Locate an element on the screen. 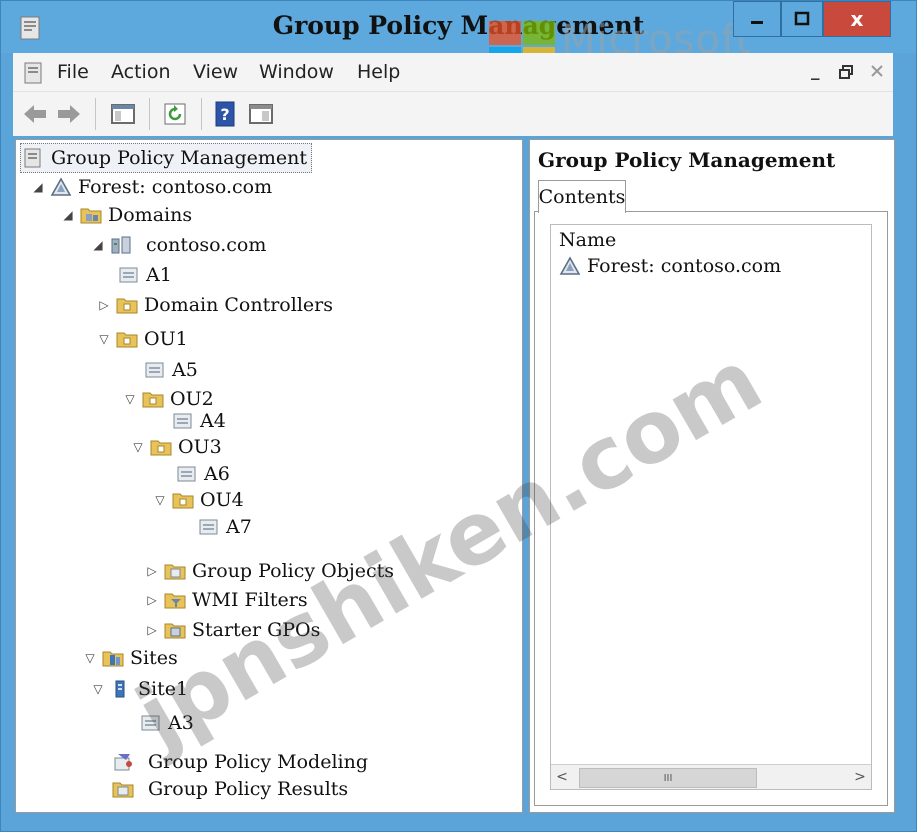  maximize-button is located at coordinates (802, 19).